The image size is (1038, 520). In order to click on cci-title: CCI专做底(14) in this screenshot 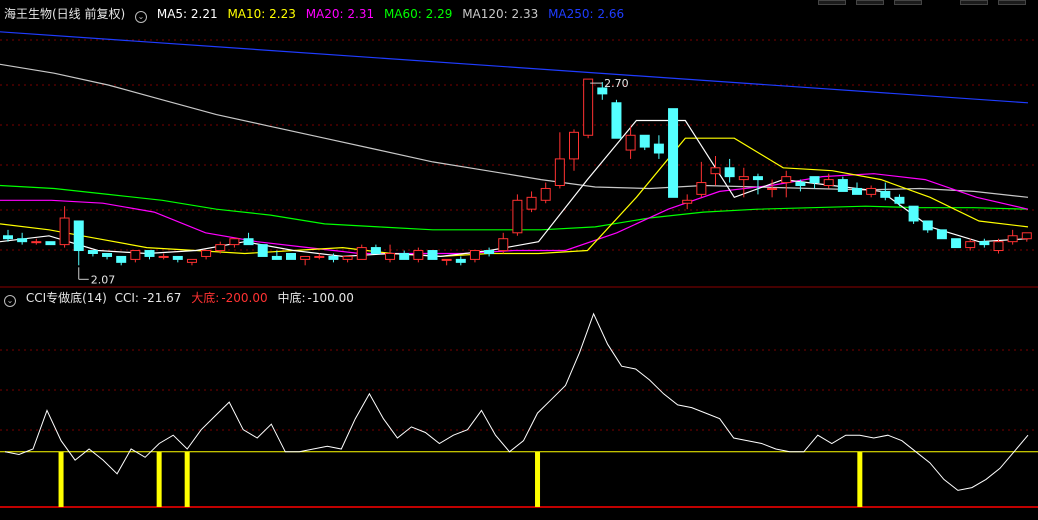, I will do `click(66, 298)`.